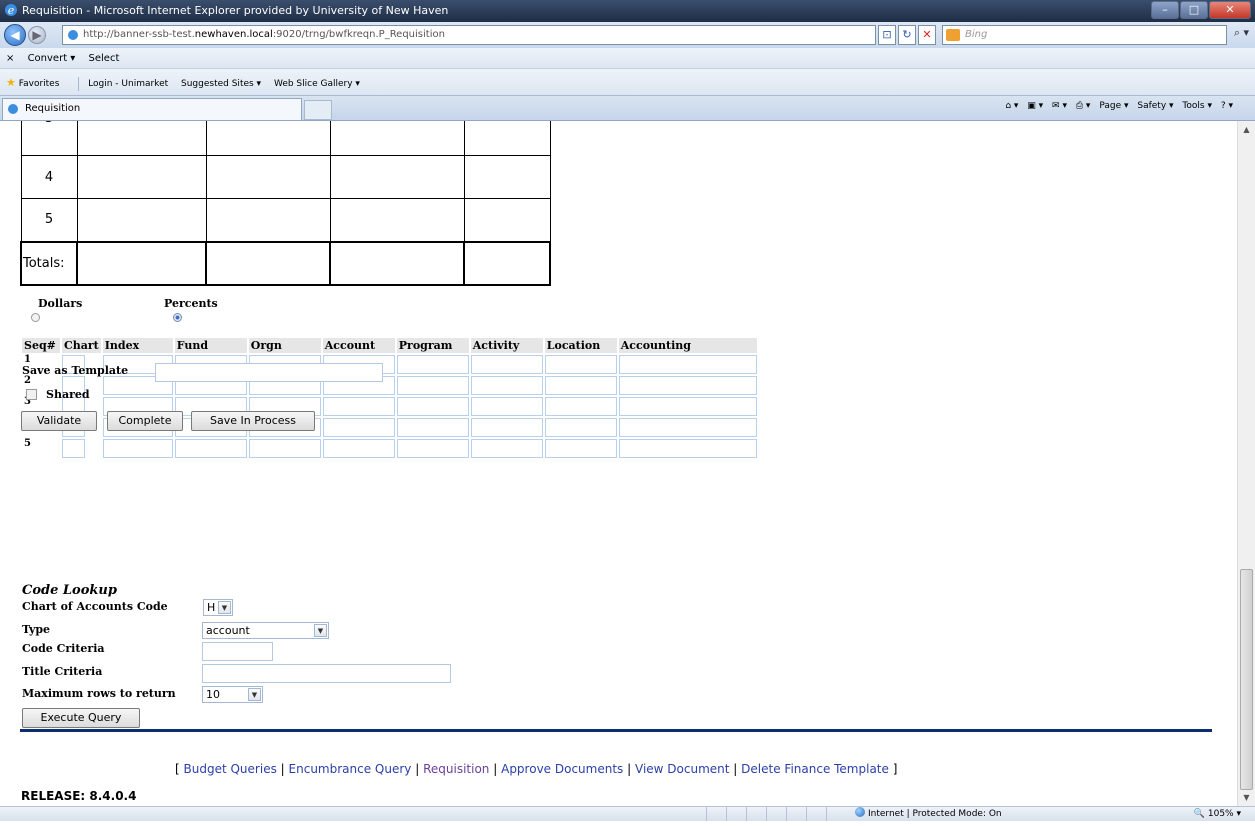 Image resolution: width=1255 pixels, height=826 pixels. What do you see at coordinates (358, 345) in the screenshot?
I see `header-account: Account` at bounding box center [358, 345].